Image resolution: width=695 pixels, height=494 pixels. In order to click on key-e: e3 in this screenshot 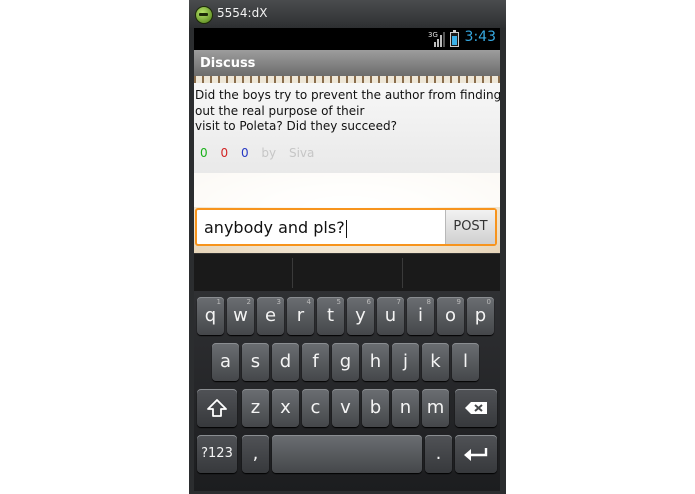, I will do `click(270, 316)`.